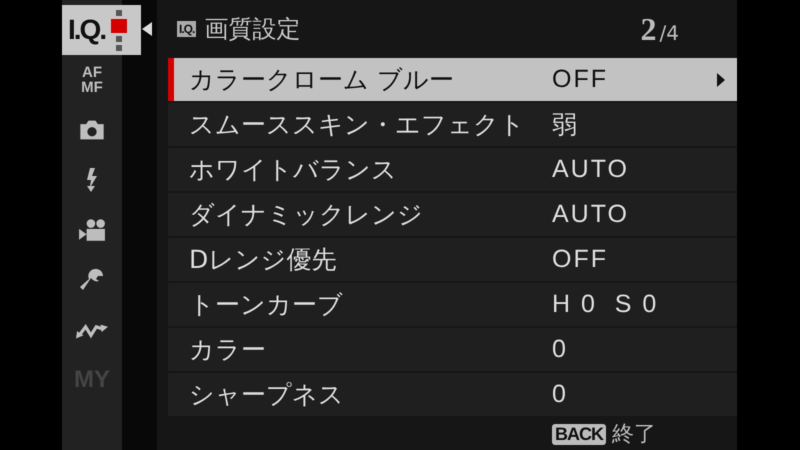 Image resolution: width=800 pixels, height=450 pixels. What do you see at coordinates (293, 170) in the screenshot?
I see `setting-label: ホワイトバランス` at bounding box center [293, 170].